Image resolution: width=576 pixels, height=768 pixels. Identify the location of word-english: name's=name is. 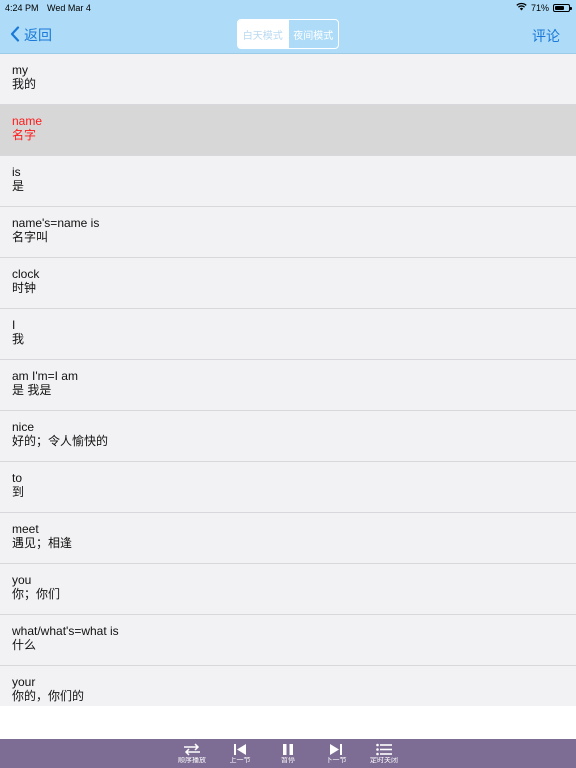
(56, 223).